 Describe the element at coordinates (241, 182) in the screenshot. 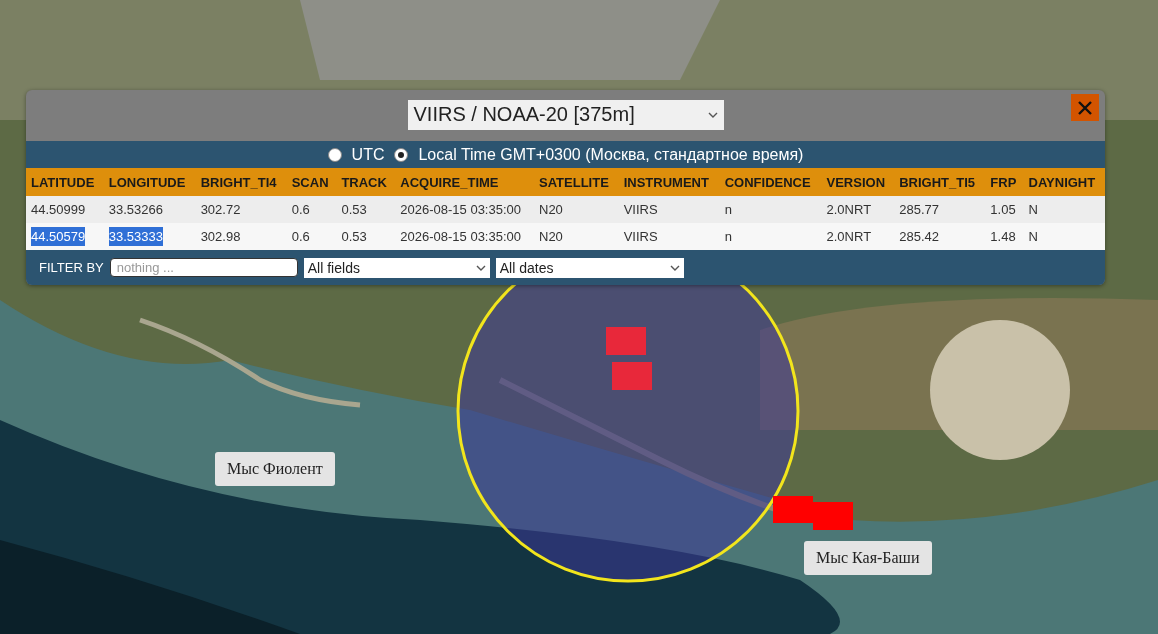

I see `column-header: BRIGHT_TI4` at that location.